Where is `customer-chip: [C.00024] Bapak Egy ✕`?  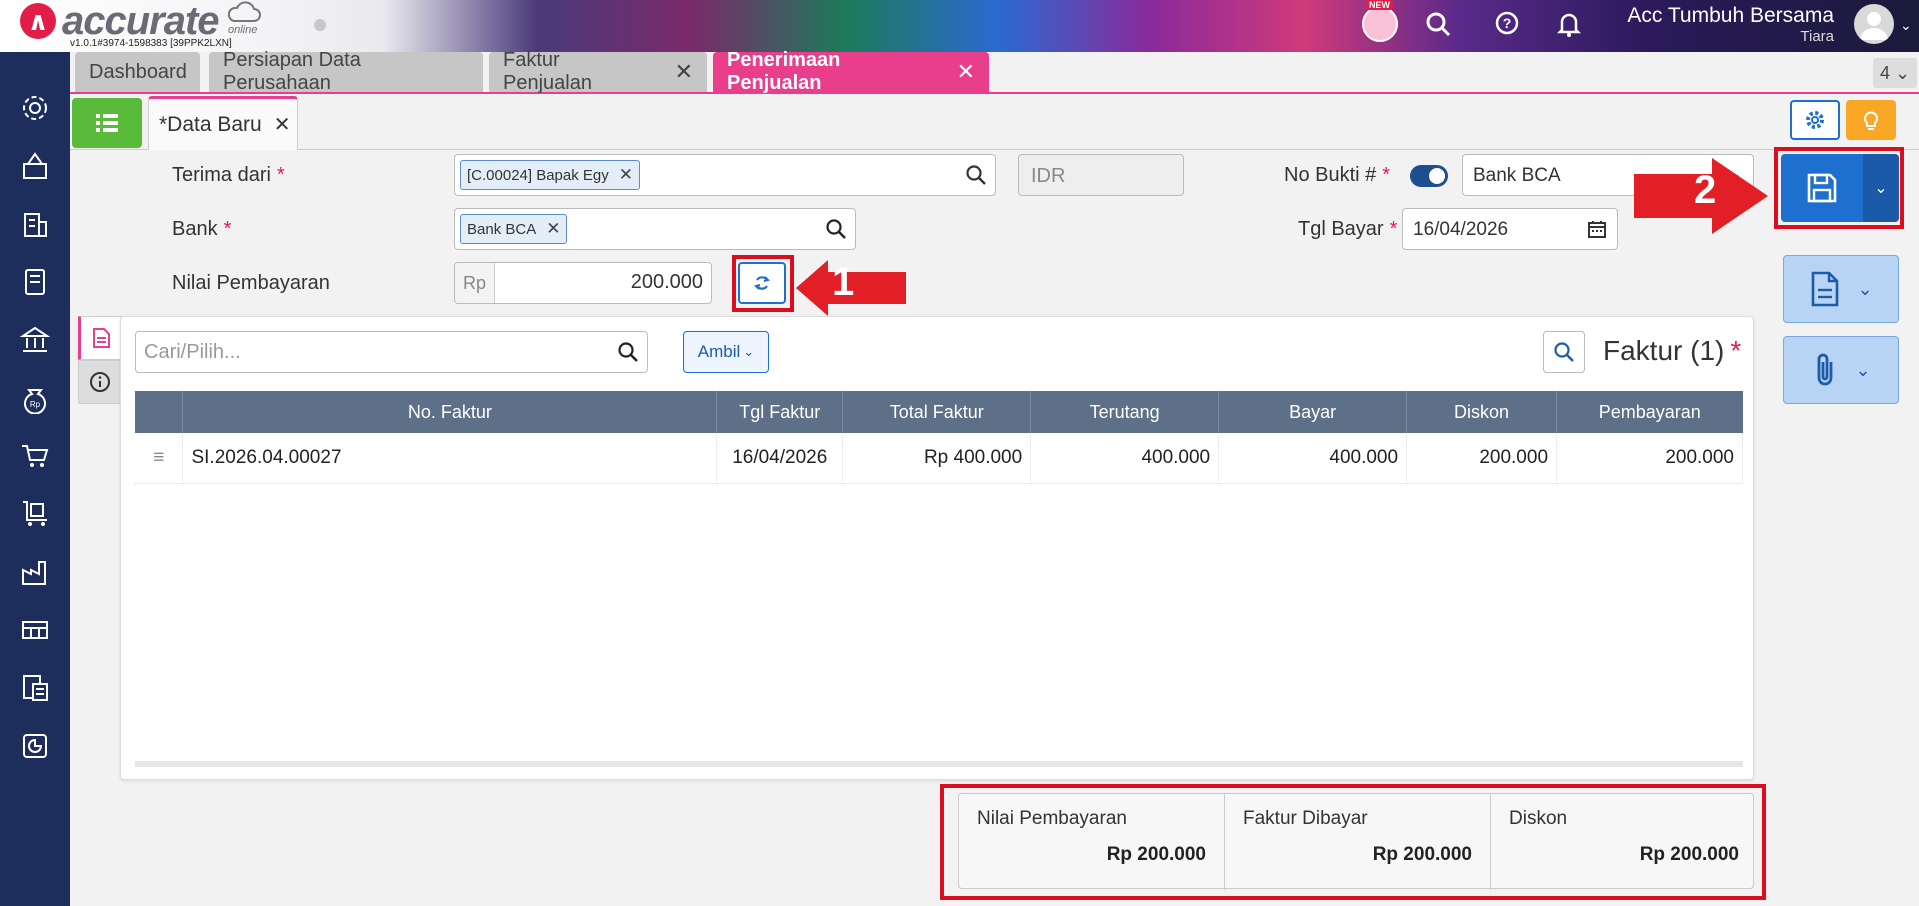
customer-chip: [C.00024] Bapak Egy ✕ is located at coordinates (550, 175).